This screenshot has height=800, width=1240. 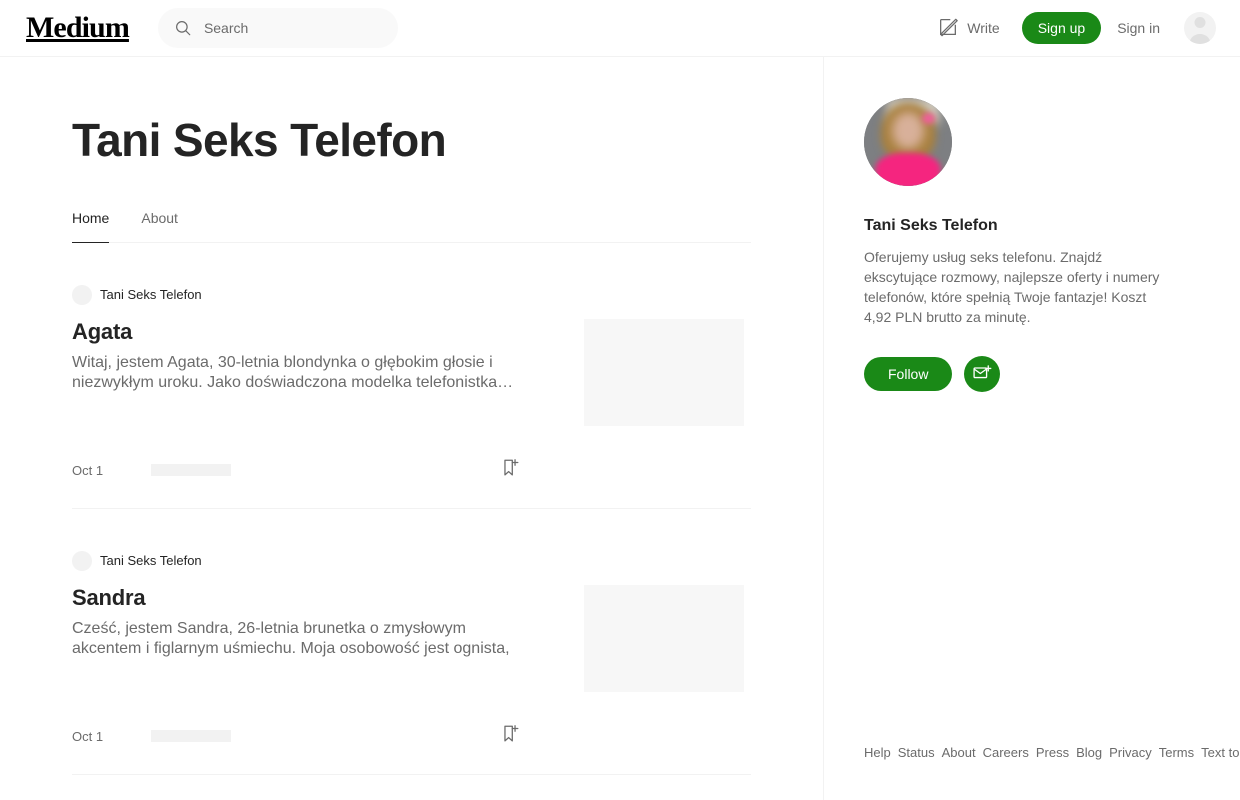 I want to click on write-button: Write, so click(x=968, y=28).